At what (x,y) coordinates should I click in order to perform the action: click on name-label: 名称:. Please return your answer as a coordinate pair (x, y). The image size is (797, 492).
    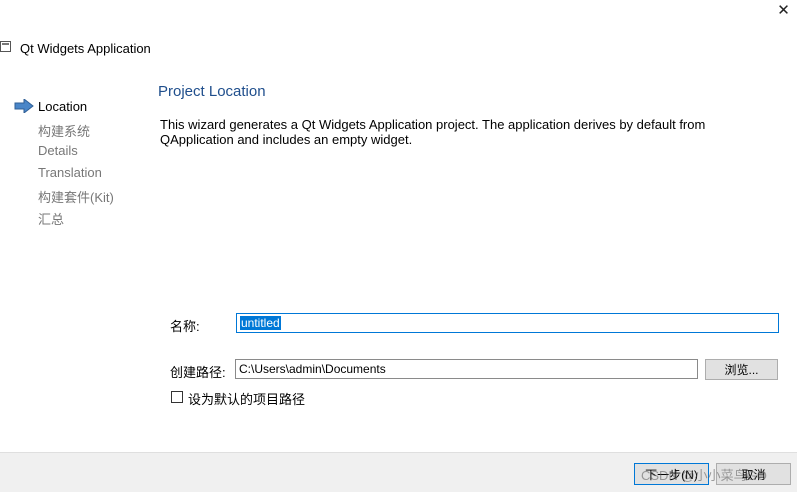
    Looking at the image, I should click on (185, 326).